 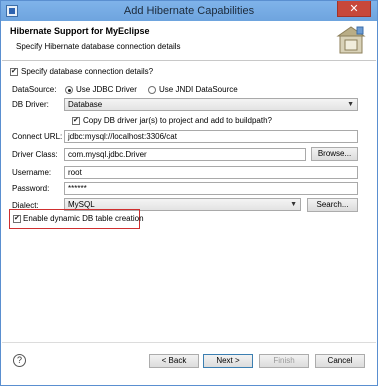 I want to click on specify-details-label: Specify database connection details?, so click(x=87, y=71).